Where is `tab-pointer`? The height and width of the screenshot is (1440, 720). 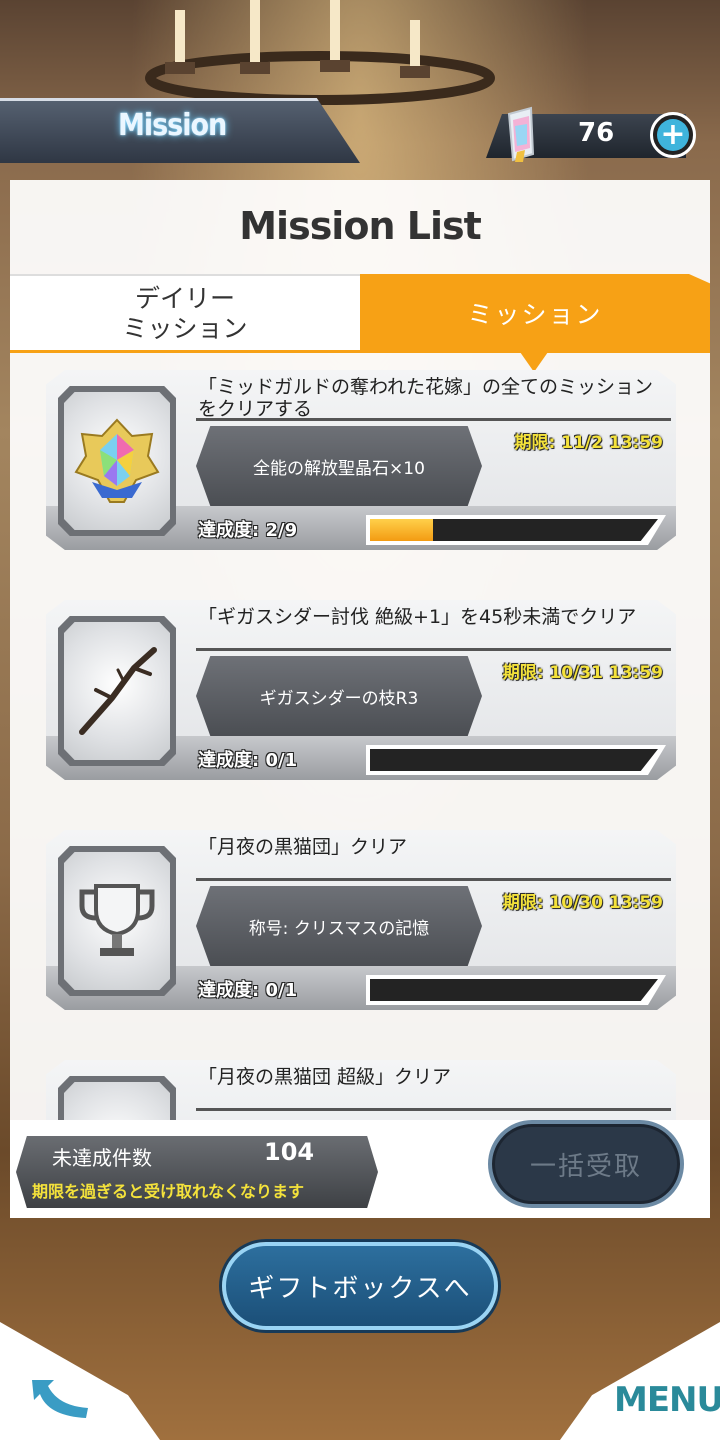
tab-pointer is located at coordinates (534, 362).